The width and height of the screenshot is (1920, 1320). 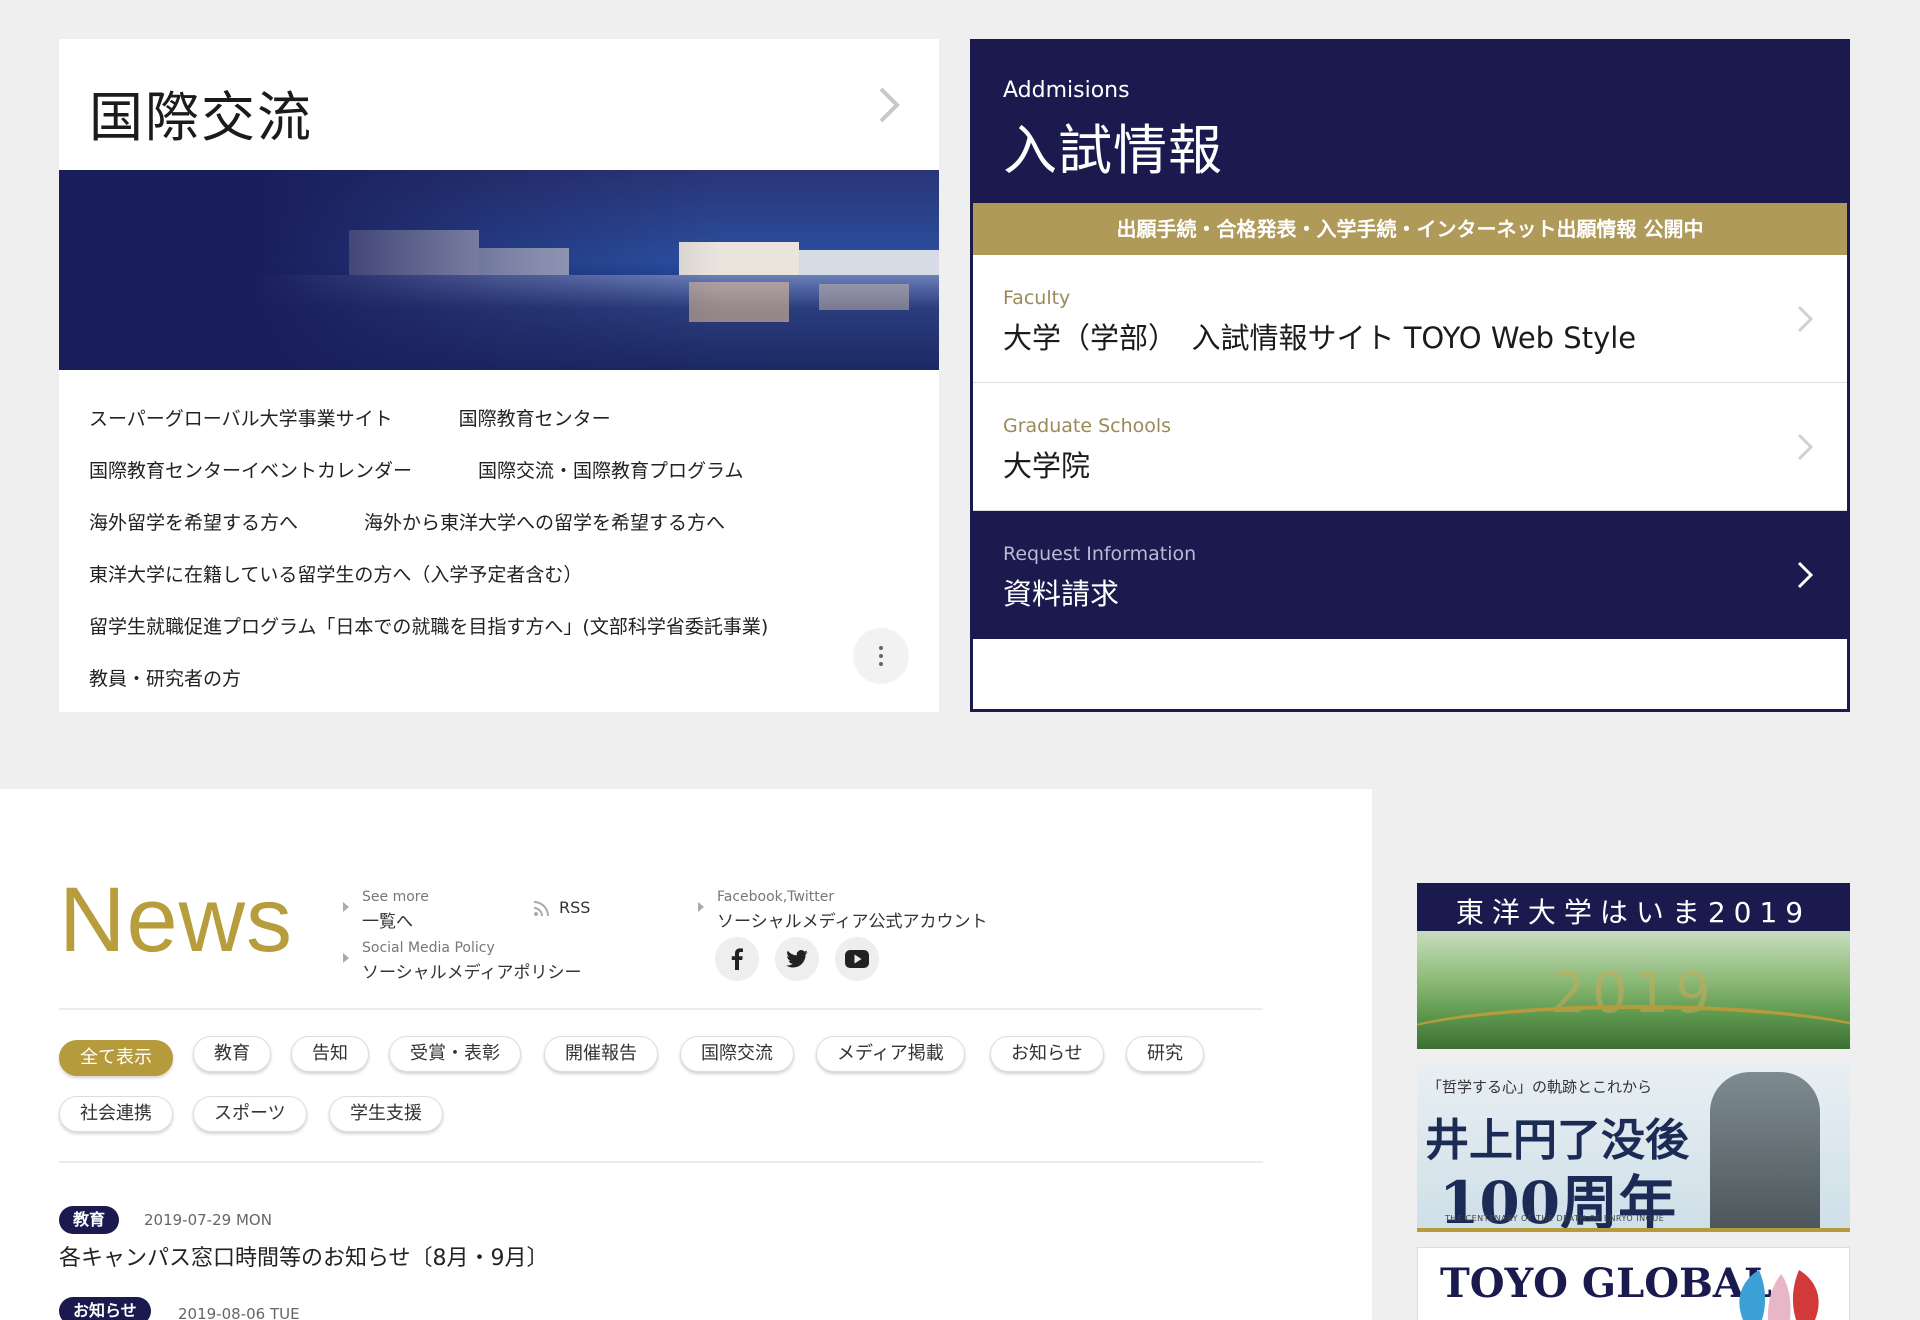 I want to click on news-title: News, so click(x=176, y=920).